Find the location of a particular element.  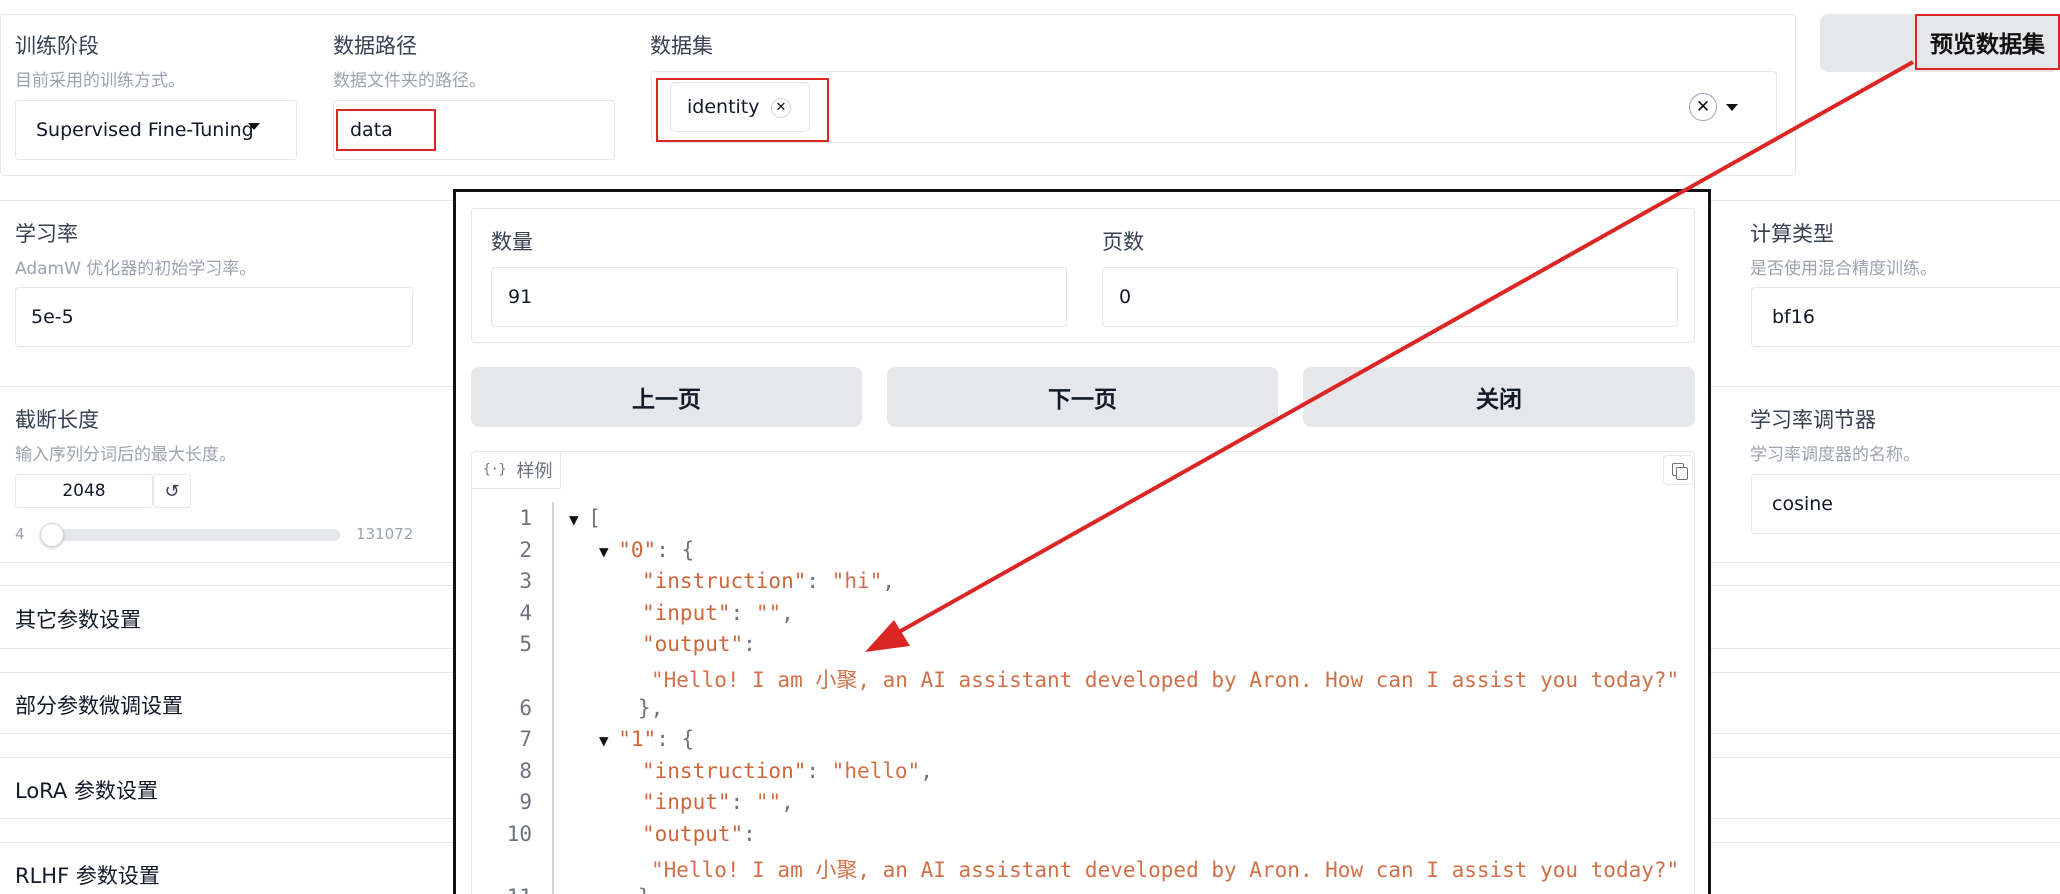

scheduler-label: 学习率调节器 is located at coordinates (1813, 420).